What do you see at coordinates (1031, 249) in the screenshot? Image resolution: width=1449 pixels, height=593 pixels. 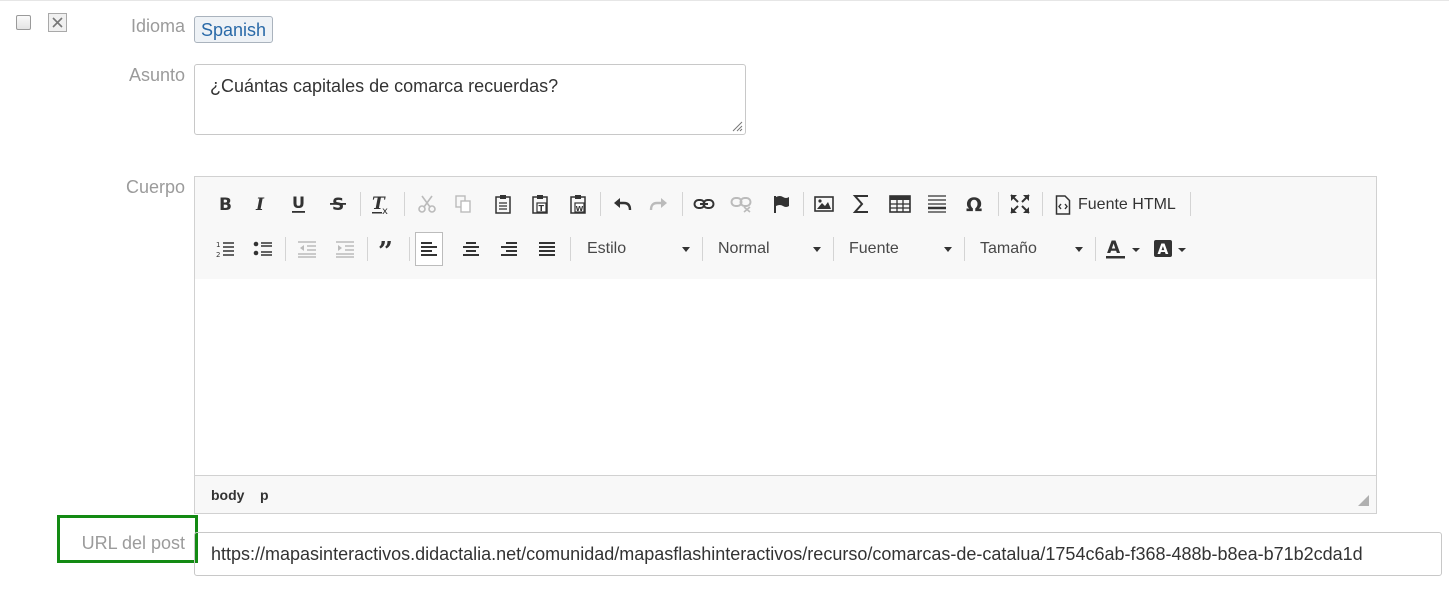 I see `size-dropdown: Tamaño` at bounding box center [1031, 249].